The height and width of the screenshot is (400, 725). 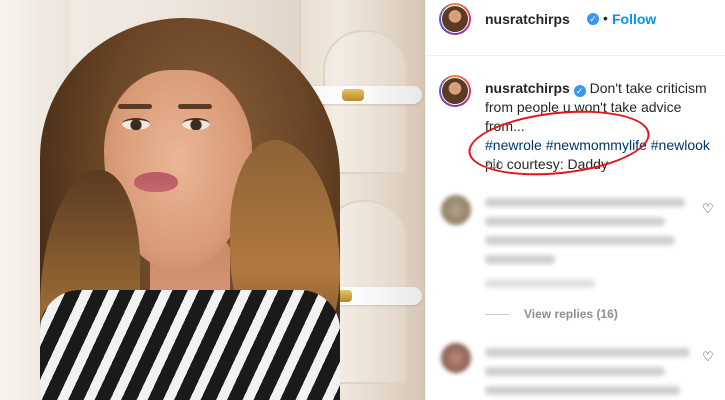 What do you see at coordinates (571, 314) in the screenshot?
I see `view-replies-button: View replies (16)` at bounding box center [571, 314].